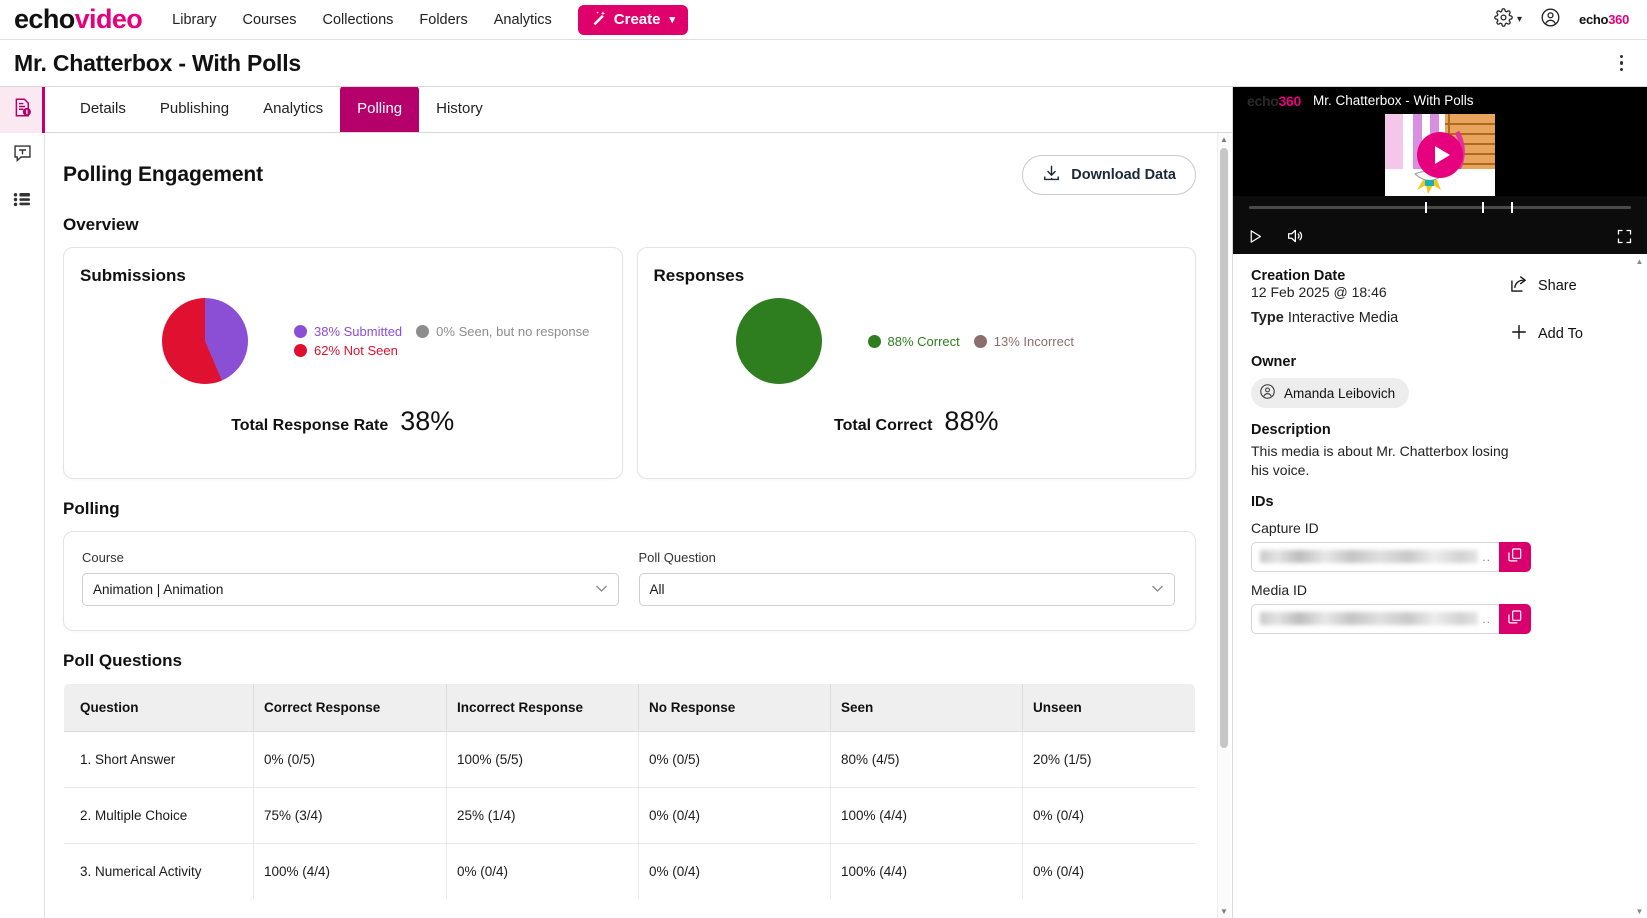 This screenshot has height=918, width=1647. I want to click on cell-no-response: 0% (0/4), so click(734, 815).